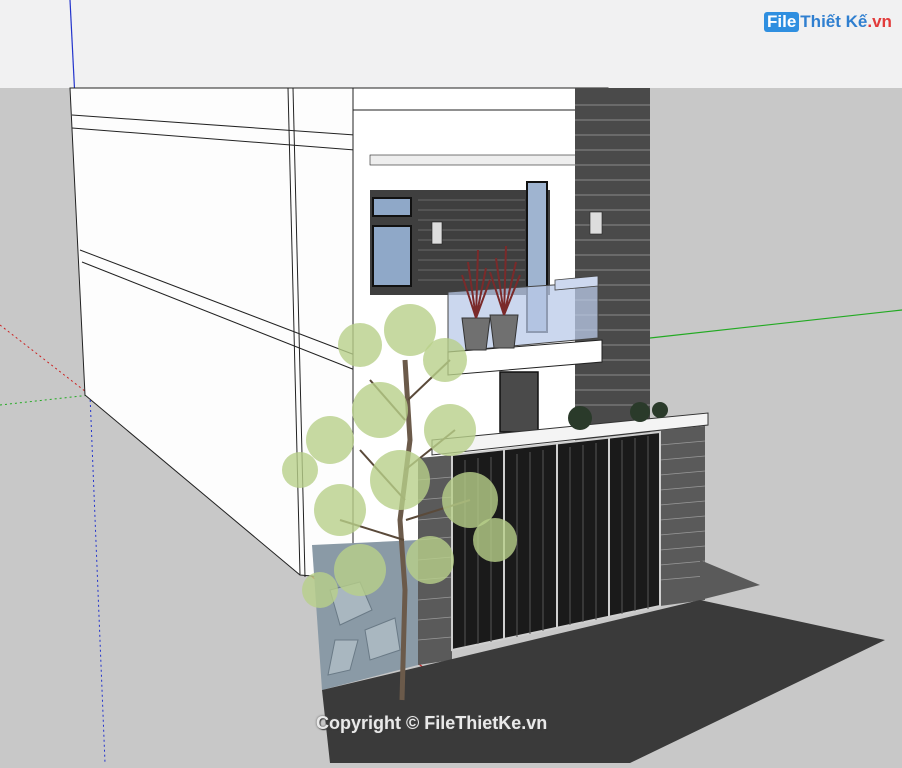  I want to click on lower-window, so click(519, 402).